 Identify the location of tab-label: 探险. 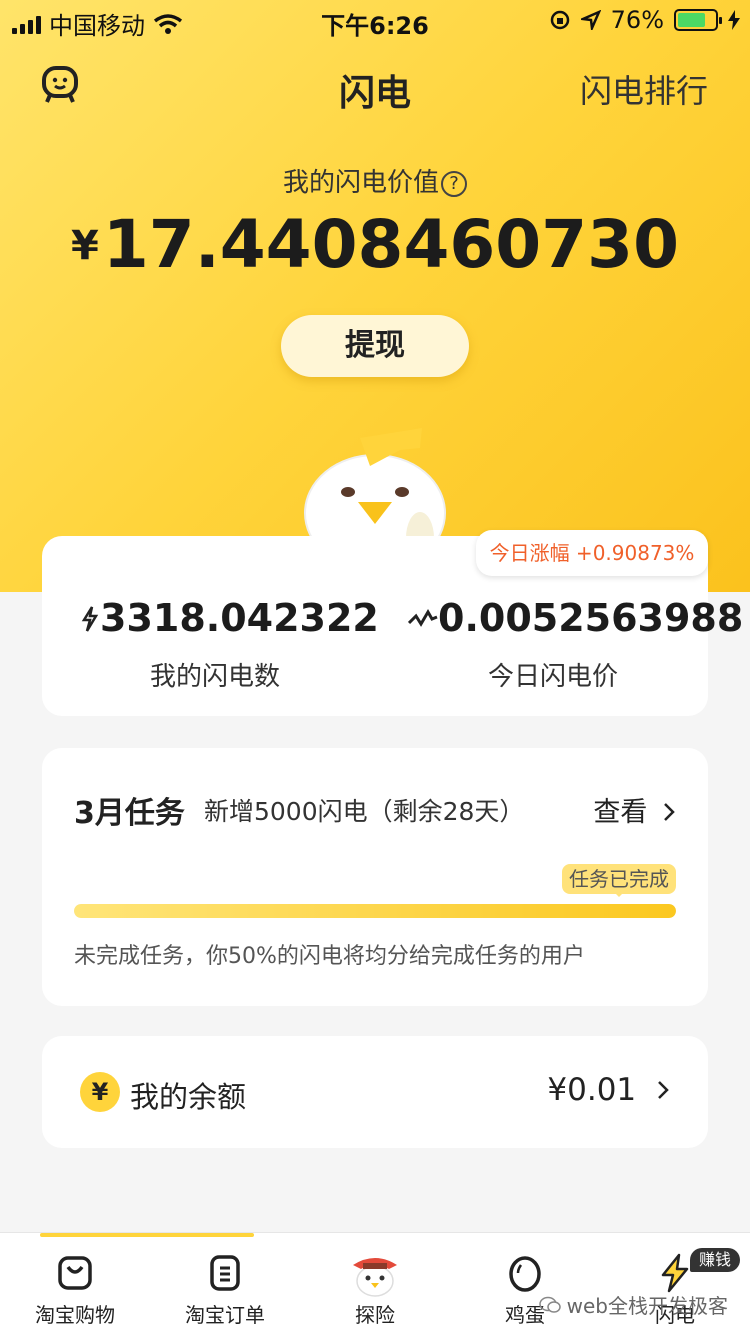
(375, 1315).